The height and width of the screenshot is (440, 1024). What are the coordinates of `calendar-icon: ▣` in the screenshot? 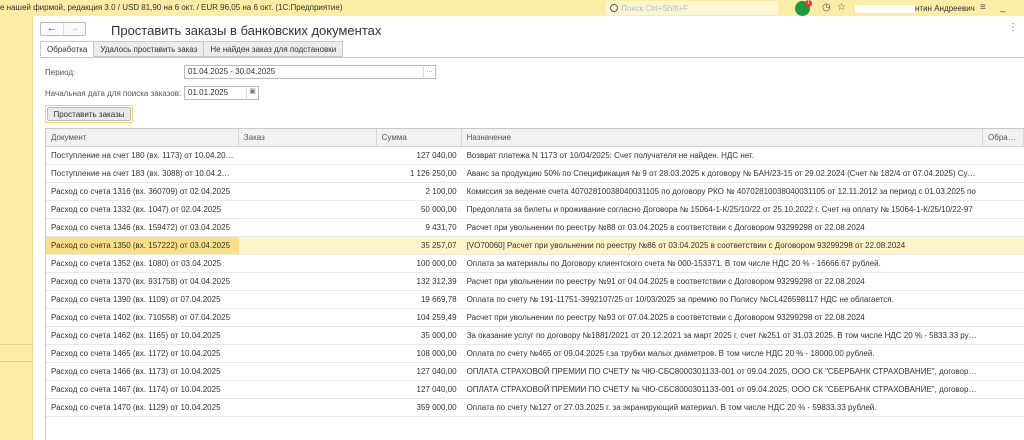 It's located at (252, 93).